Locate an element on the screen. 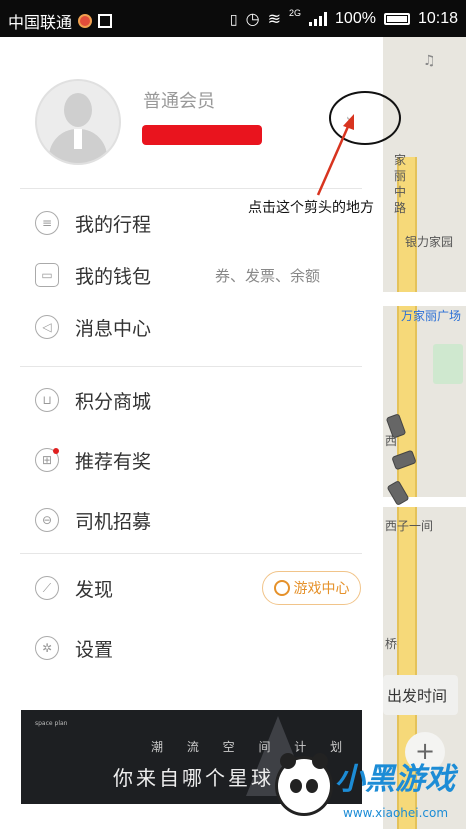  menu-item-label: 发现 is located at coordinates (94, 589).